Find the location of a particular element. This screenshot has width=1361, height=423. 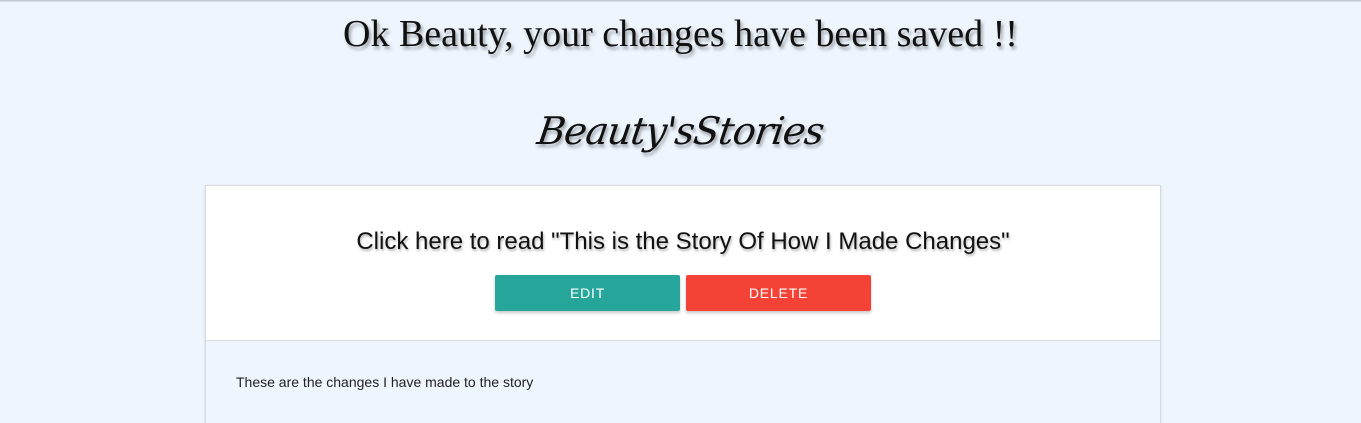

edit-button: EDIT is located at coordinates (587, 293).